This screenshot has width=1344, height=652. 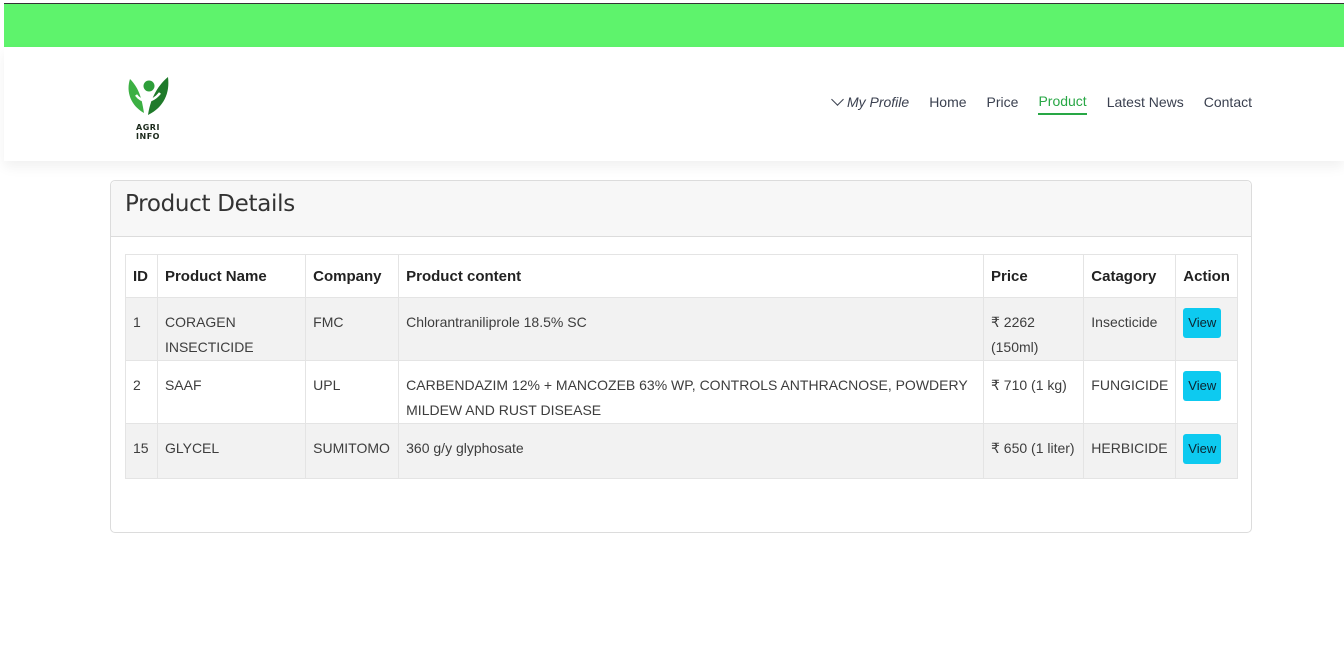 What do you see at coordinates (1130, 451) in the screenshot?
I see `cell-category: HERBICIDE` at bounding box center [1130, 451].